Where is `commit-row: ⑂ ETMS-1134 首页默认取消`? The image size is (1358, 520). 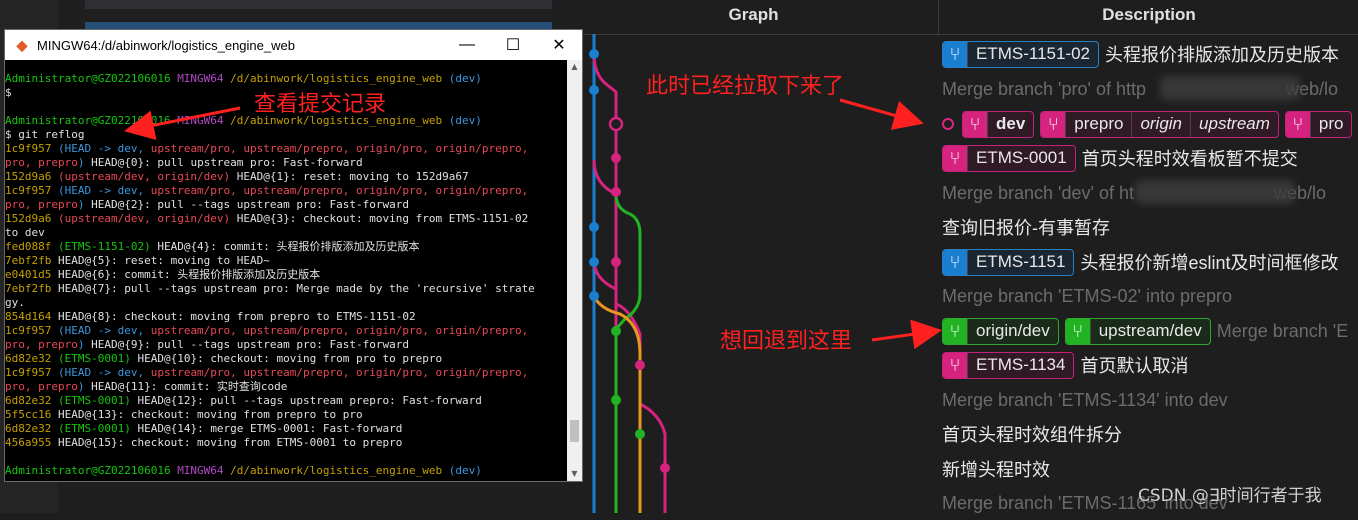
commit-row: ⑂ ETMS-1134 首页默认取消 is located at coordinates (1065, 365).